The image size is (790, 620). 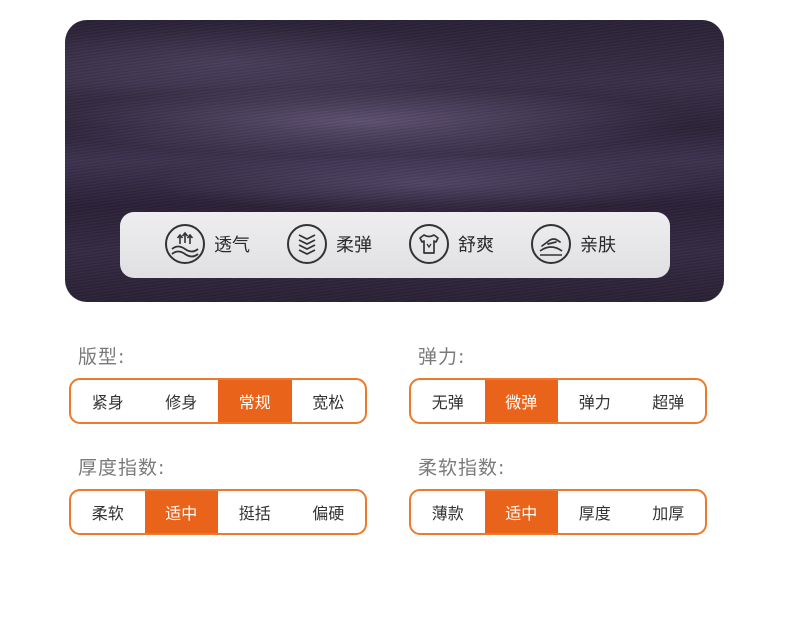 I want to click on feature-label: 亲肤, so click(x=598, y=245).